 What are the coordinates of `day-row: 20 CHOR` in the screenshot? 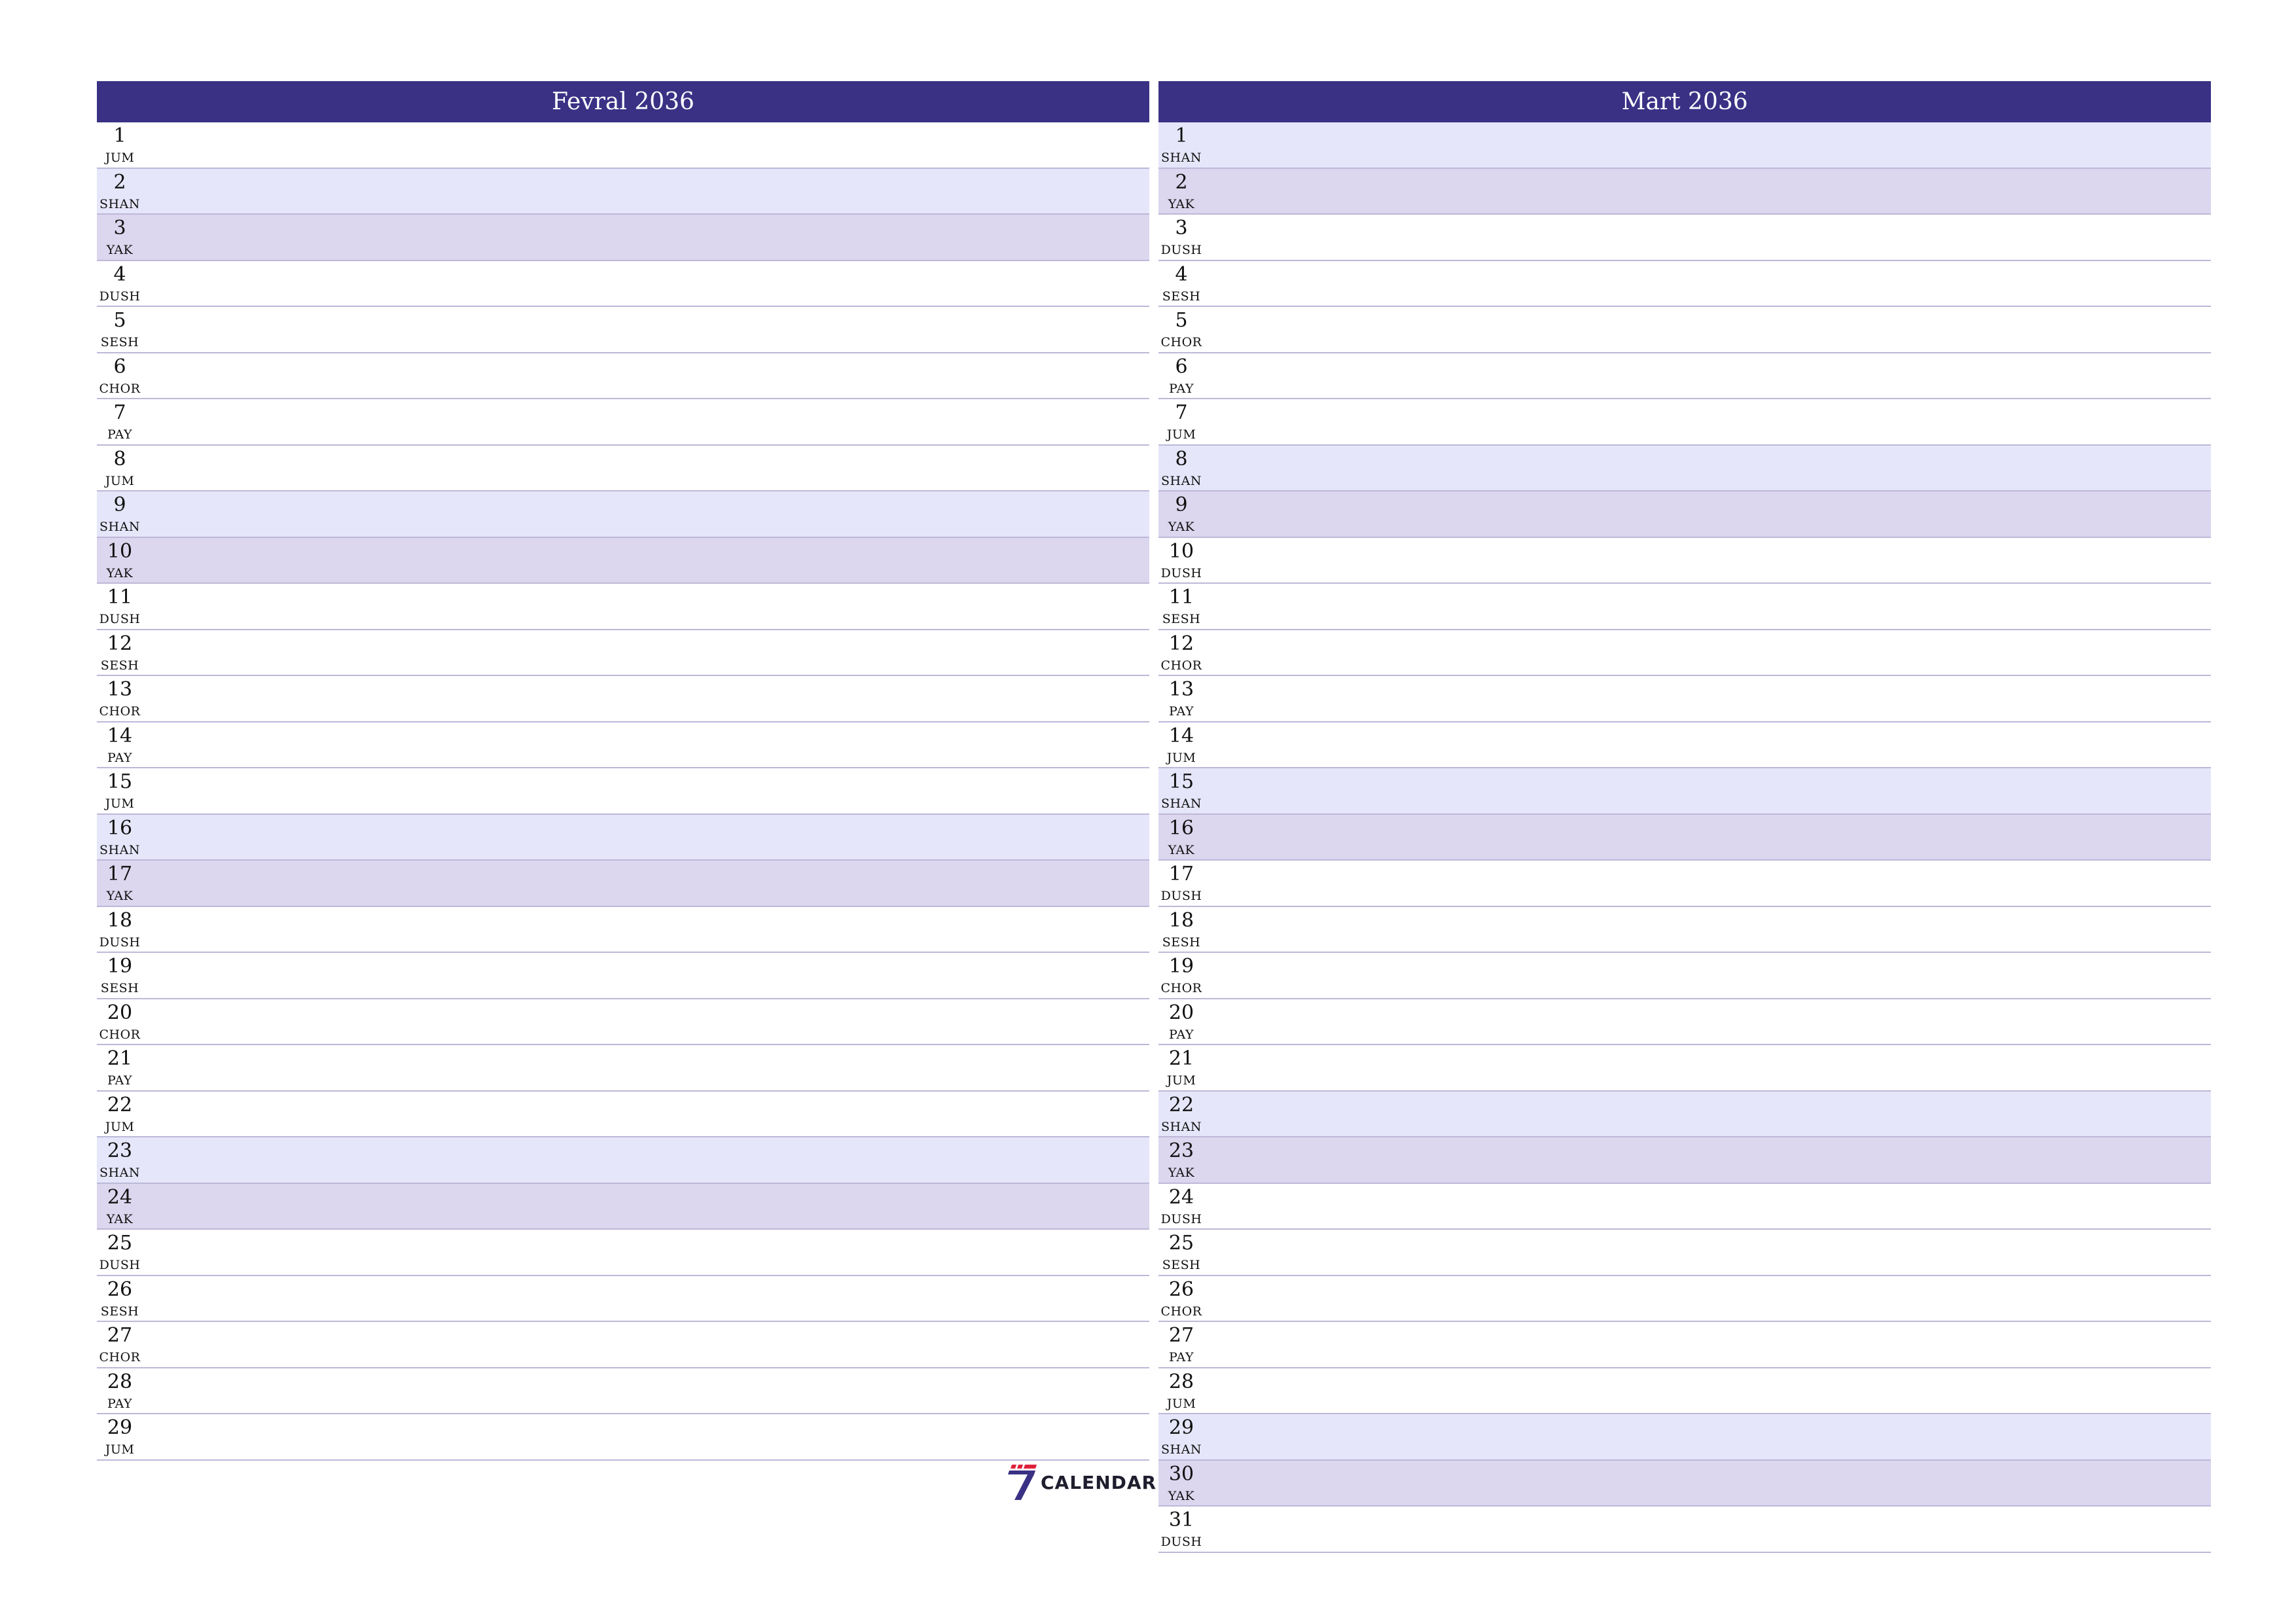 It's located at (623, 1022).